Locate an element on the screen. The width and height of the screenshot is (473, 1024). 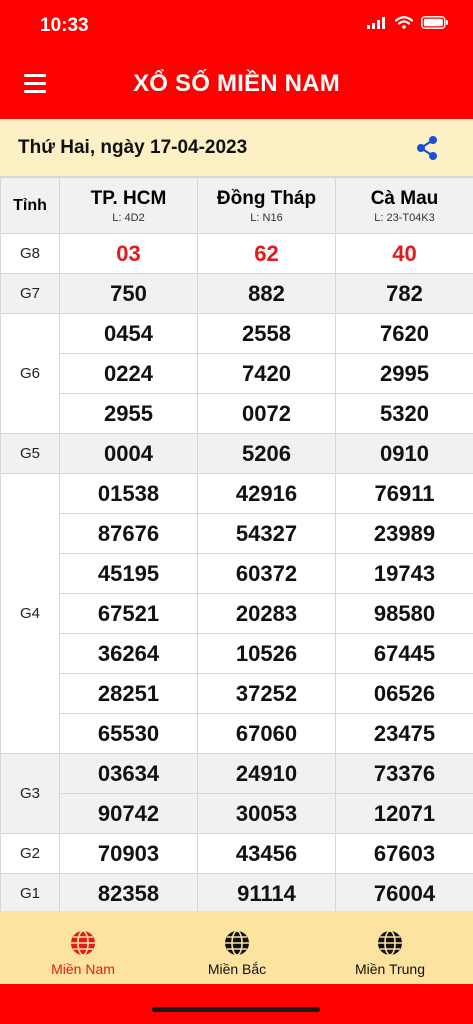
province-header: Đồng Tháp L: N16 is located at coordinates (266, 205).